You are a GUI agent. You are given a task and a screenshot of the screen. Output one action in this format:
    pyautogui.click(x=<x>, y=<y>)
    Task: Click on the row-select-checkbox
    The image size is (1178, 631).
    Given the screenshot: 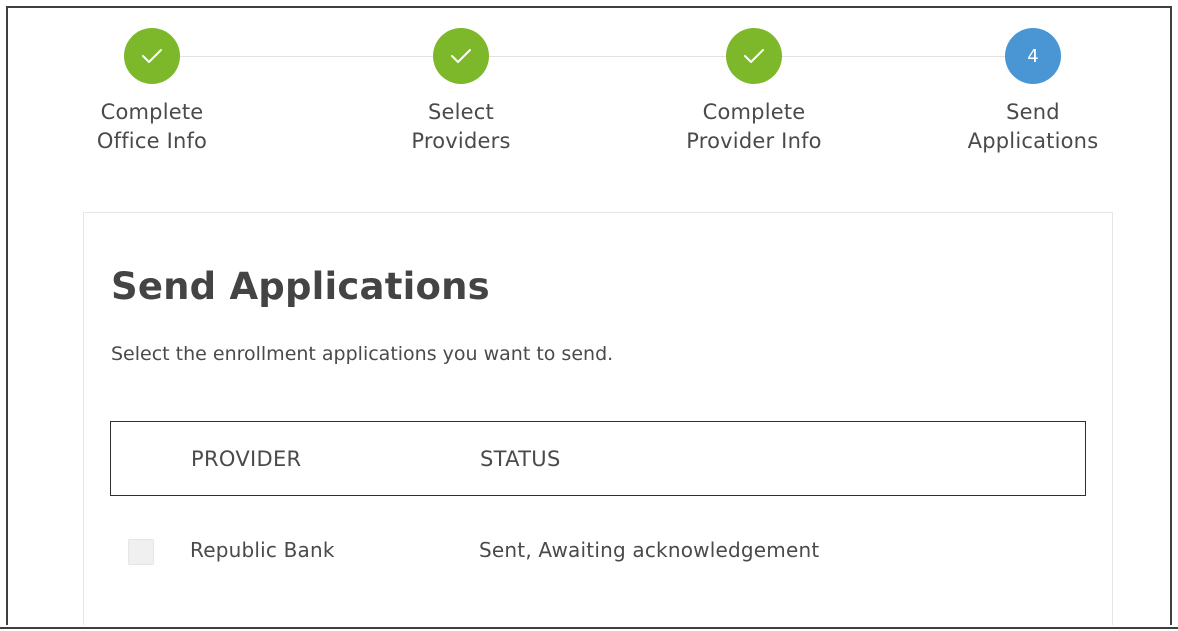 What is the action you would take?
    pyautogui.click(x=141, y=552)
    